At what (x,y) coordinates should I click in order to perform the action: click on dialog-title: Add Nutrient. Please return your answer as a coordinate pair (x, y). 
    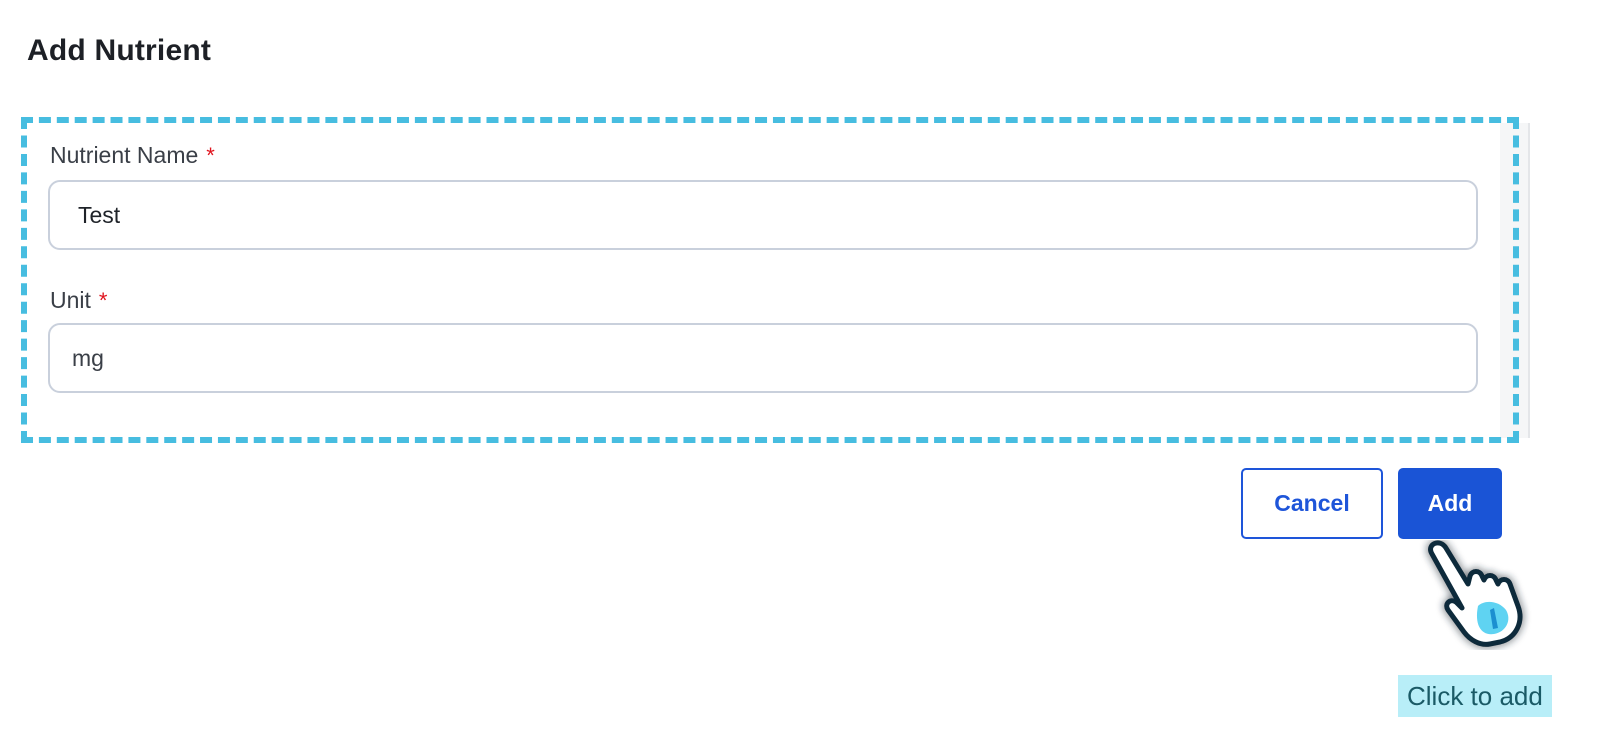
    Looking at the image, I should click on (119, 50).